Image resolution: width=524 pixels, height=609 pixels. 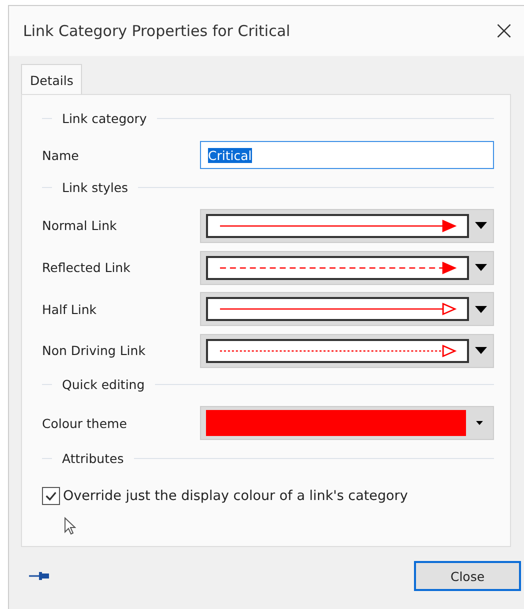 I want to click on checkbox-label: Override just the display colour of a link's category, so click(x=235, y=496).